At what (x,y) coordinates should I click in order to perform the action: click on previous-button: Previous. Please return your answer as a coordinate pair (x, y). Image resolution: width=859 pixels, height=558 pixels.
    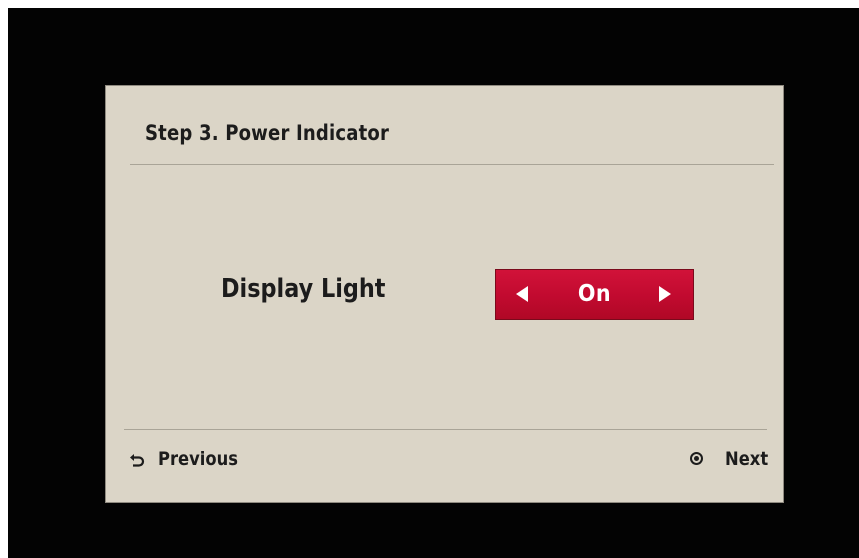
    Looking at the image, I should click on (190, 458).